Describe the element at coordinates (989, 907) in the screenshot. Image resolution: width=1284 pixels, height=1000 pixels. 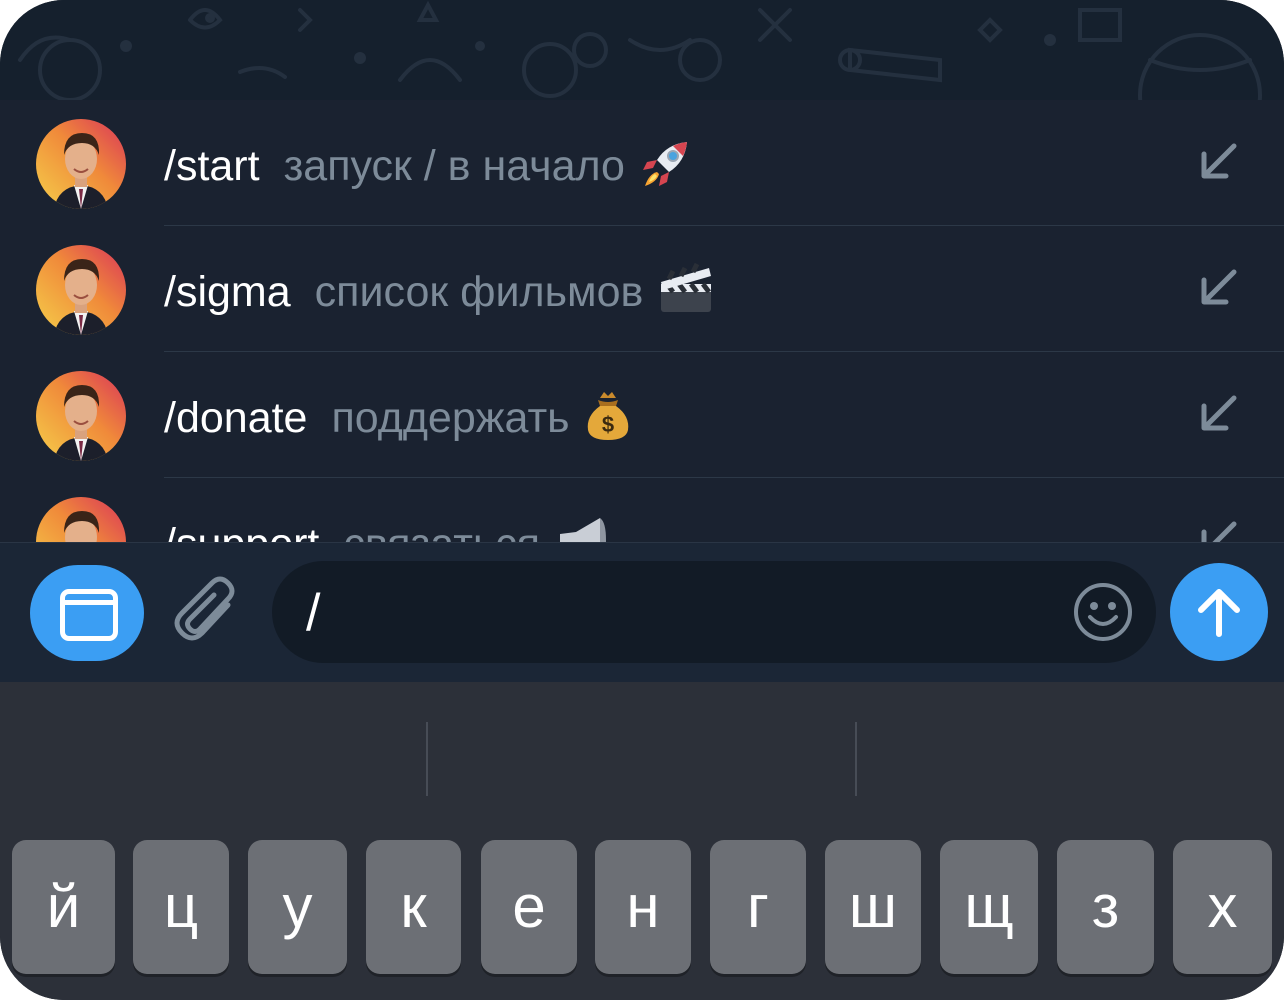
I see `key-shch: щ` at that location.